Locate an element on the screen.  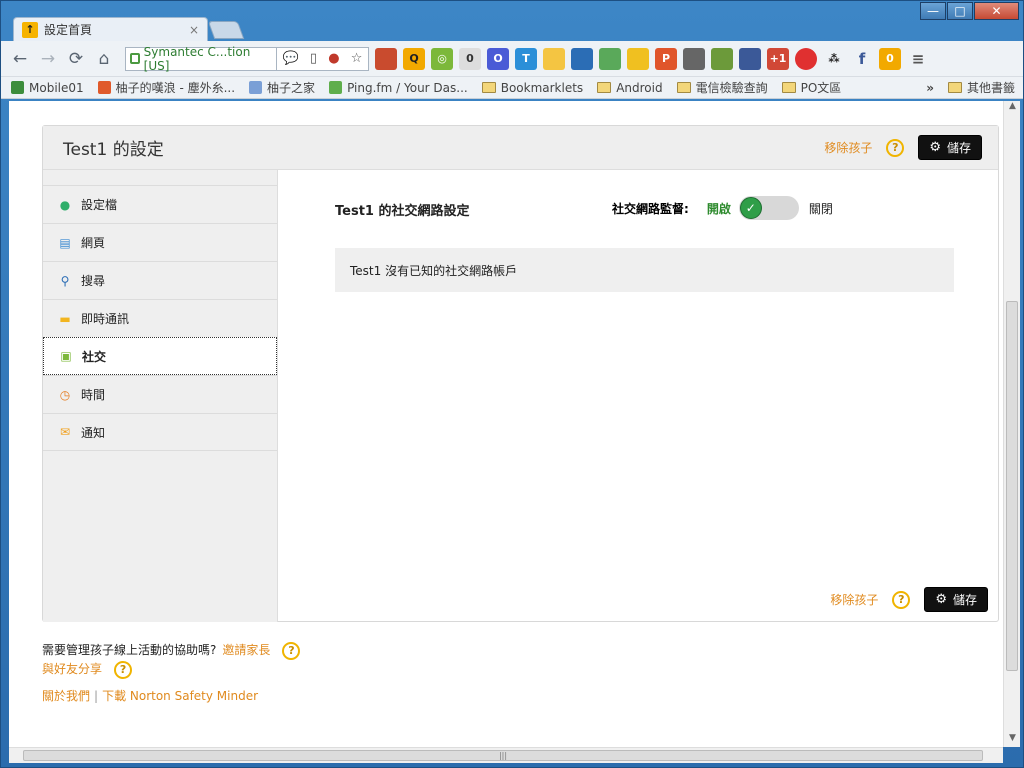
extension-image-icon is located at coordinates (722, 58).